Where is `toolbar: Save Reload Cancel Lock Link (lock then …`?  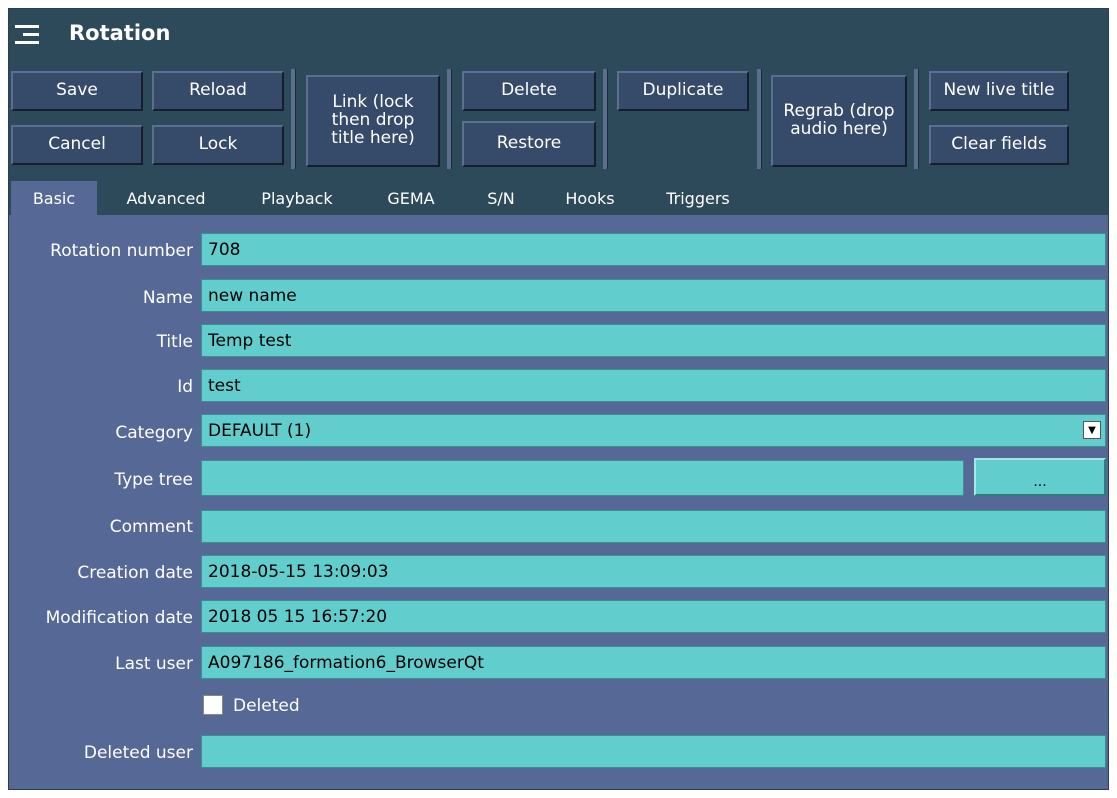
toolbar: Save Reload Cancel Lock Link (lock then … is located at coordinates (558, 120).